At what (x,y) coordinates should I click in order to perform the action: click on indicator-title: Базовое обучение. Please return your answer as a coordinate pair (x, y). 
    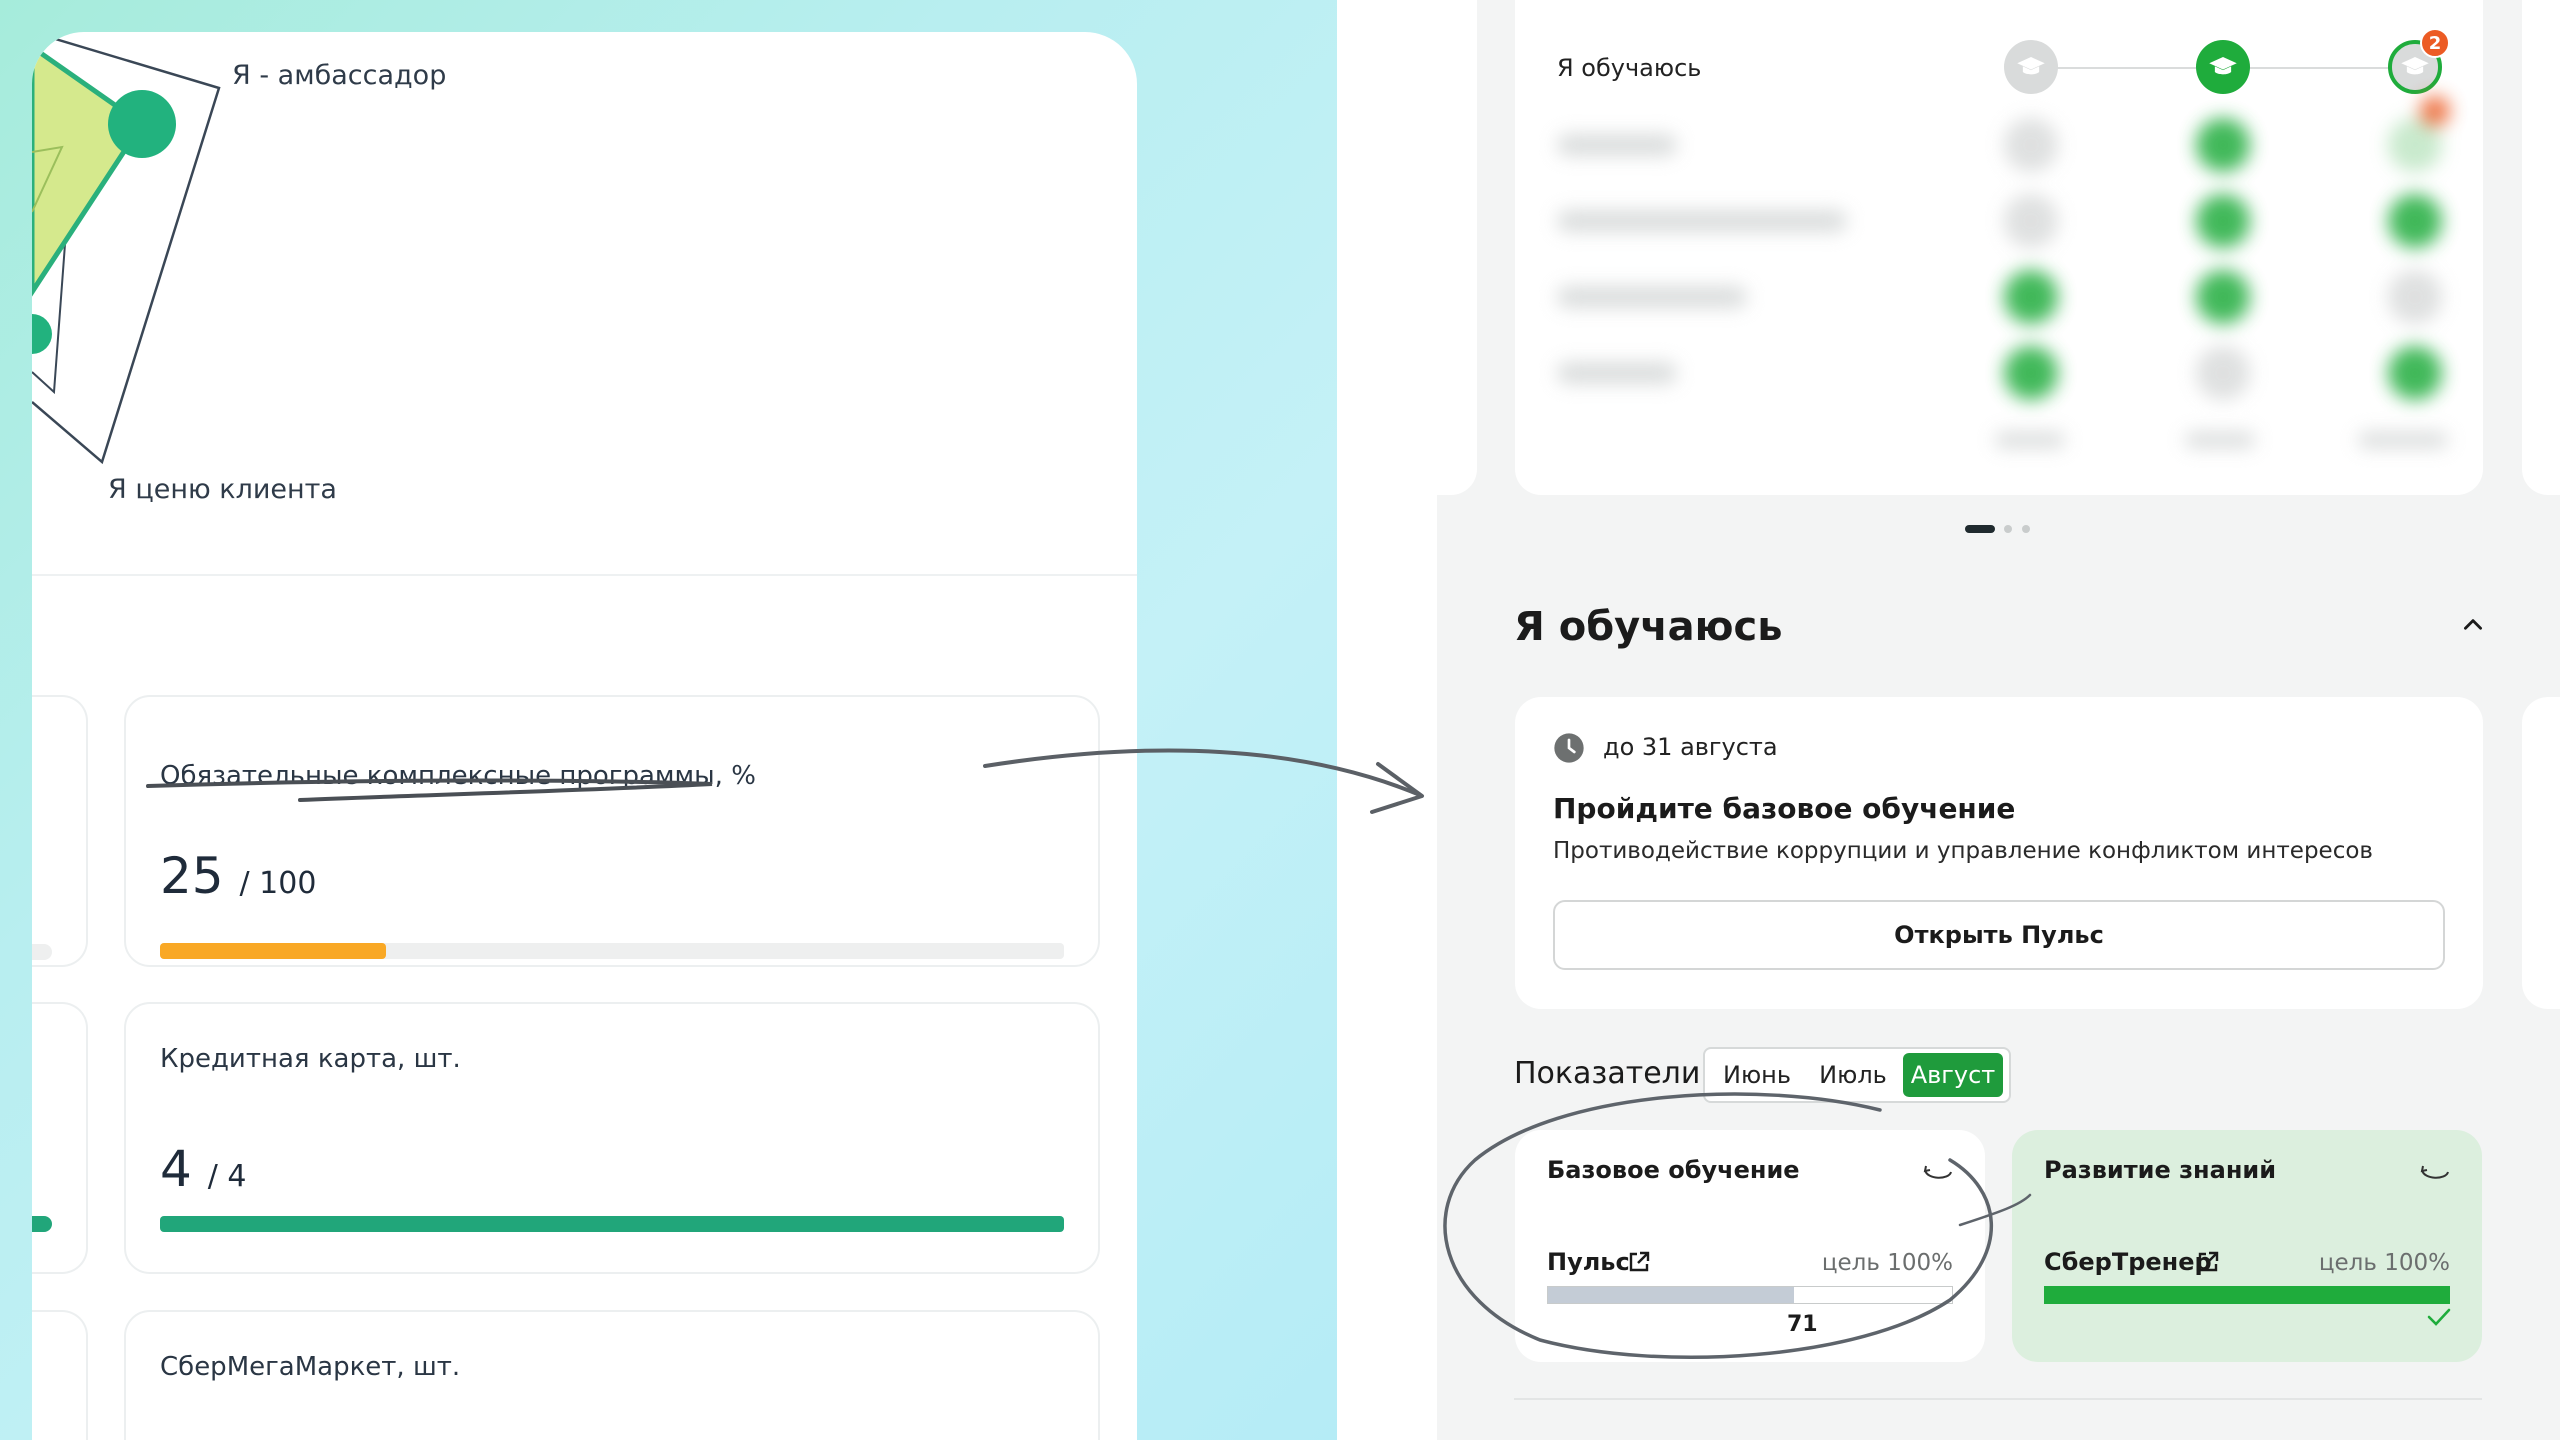
    Looking at the image, I should click on (1673, 1170).